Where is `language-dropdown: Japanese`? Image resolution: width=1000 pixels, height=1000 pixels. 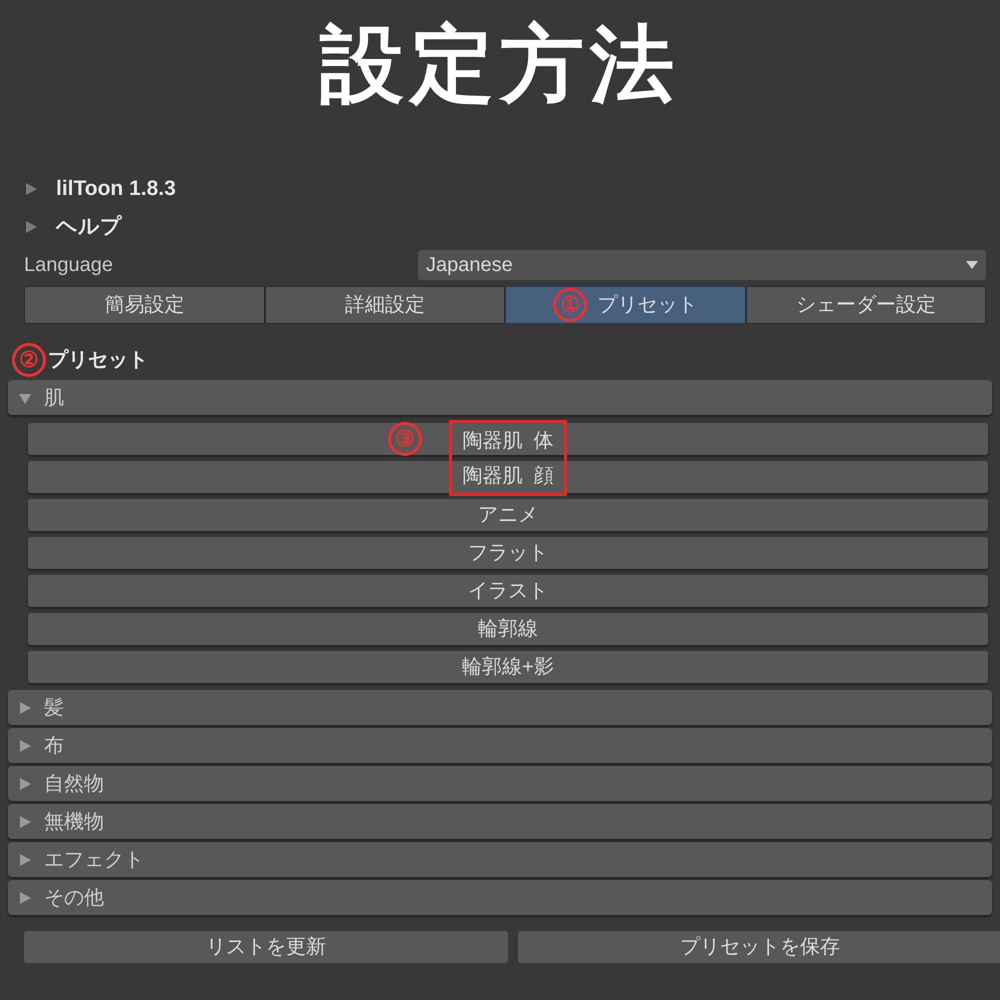
language-dropdown: Japanese is located at coordinates (702, 265).